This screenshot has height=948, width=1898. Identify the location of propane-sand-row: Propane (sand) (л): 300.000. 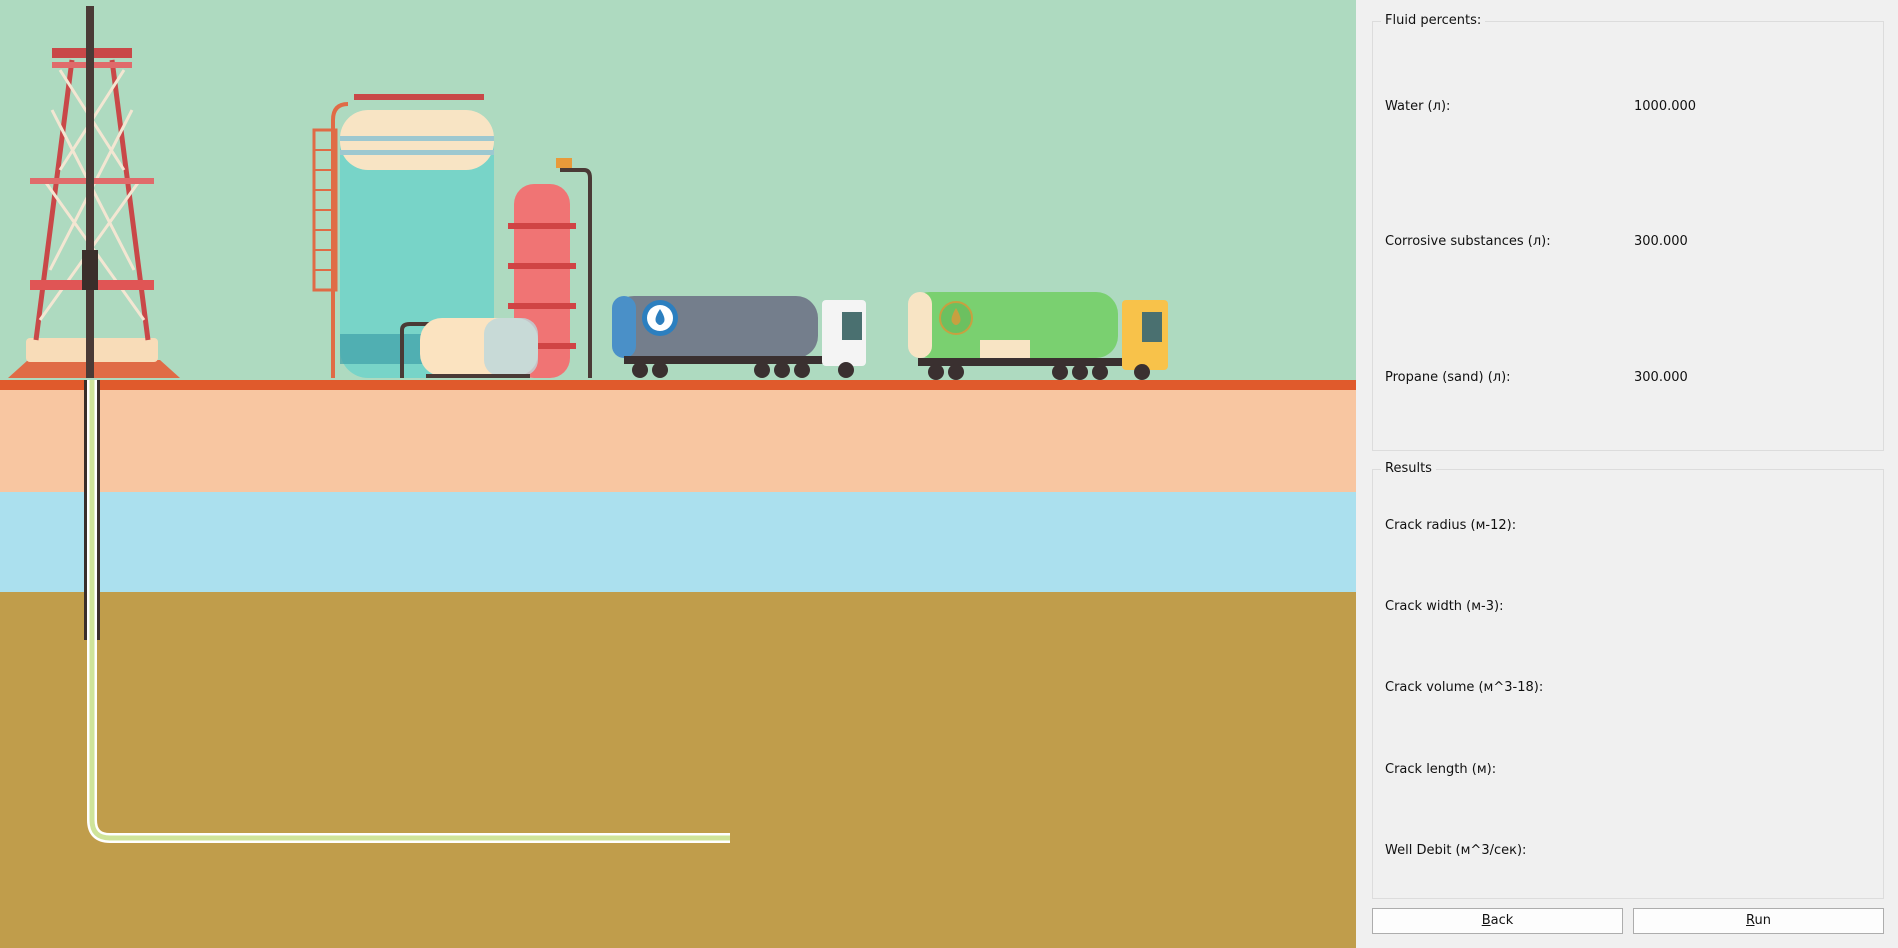
(1630, 378).